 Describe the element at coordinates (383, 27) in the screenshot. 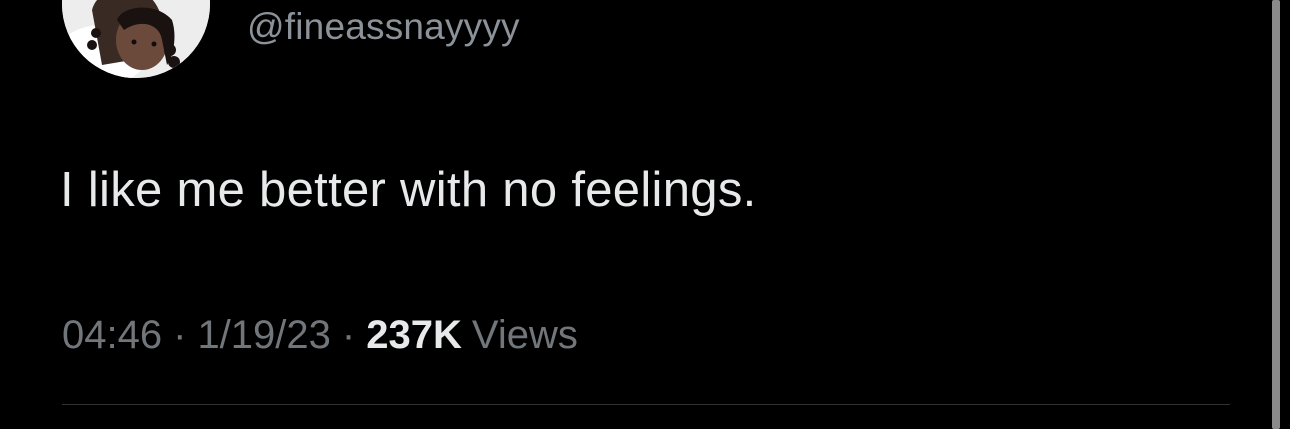

I see `author-handle: @fineassnayyyy` at that location.